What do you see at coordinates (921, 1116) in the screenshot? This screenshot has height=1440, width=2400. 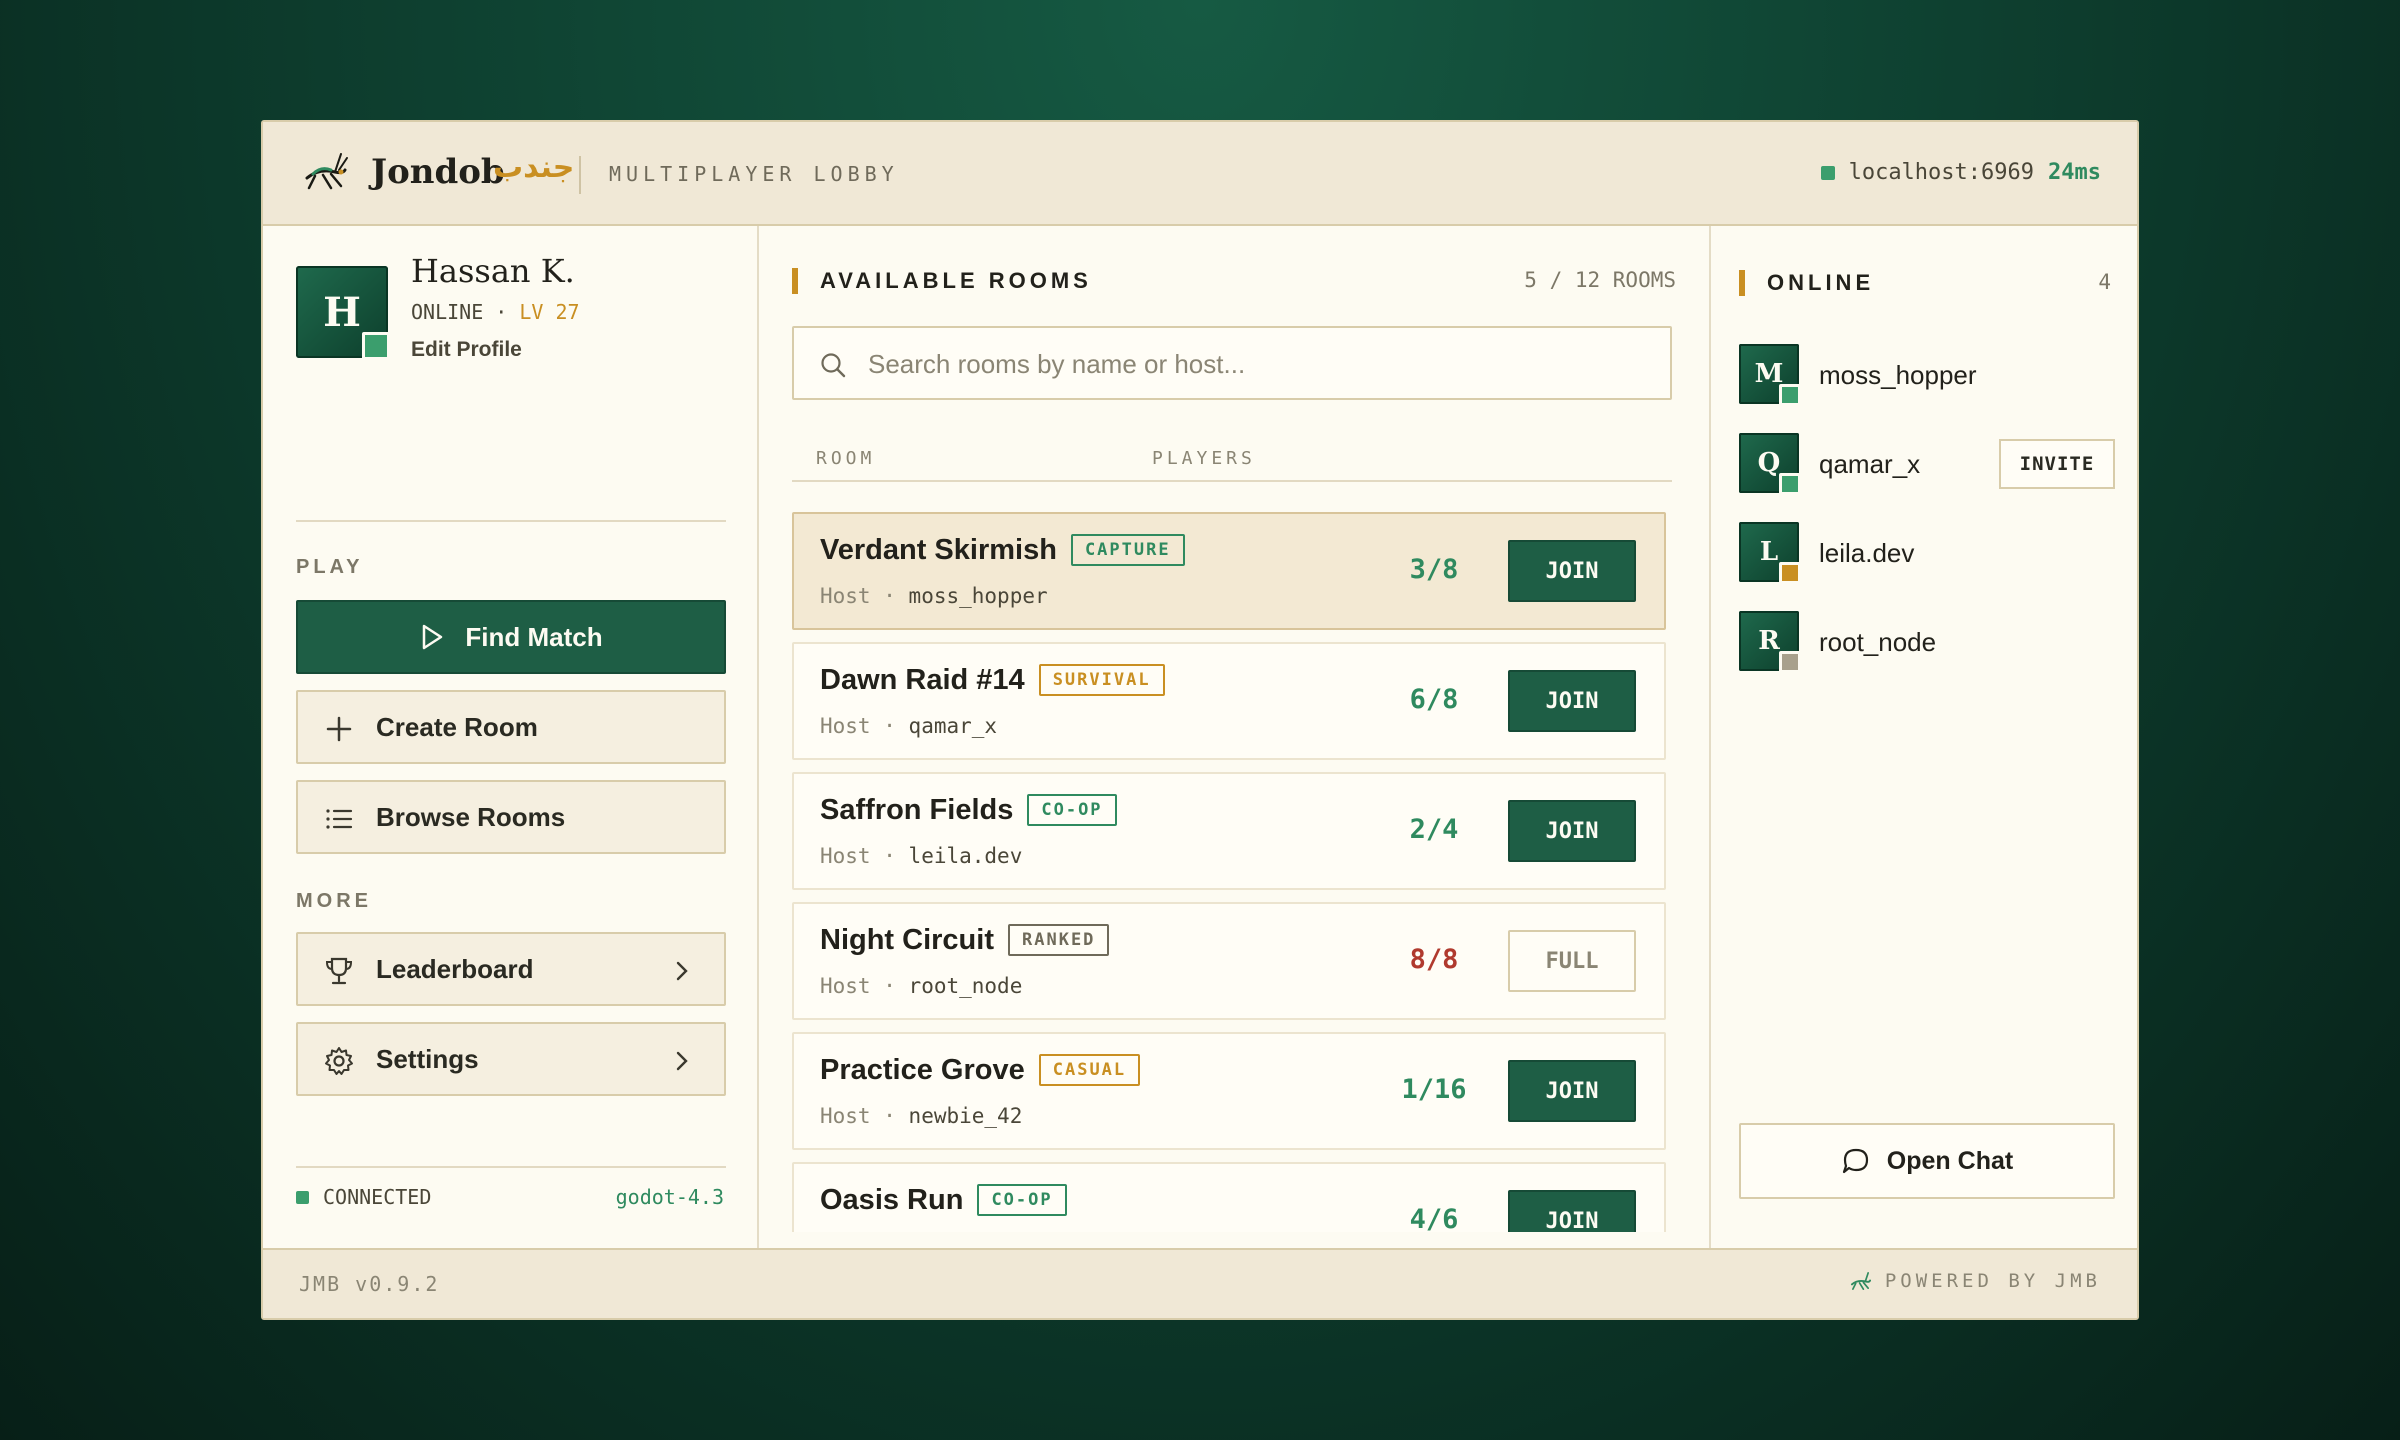 I see `room-host-line: Host · newbie_42` at bounding box center [921, 1116].